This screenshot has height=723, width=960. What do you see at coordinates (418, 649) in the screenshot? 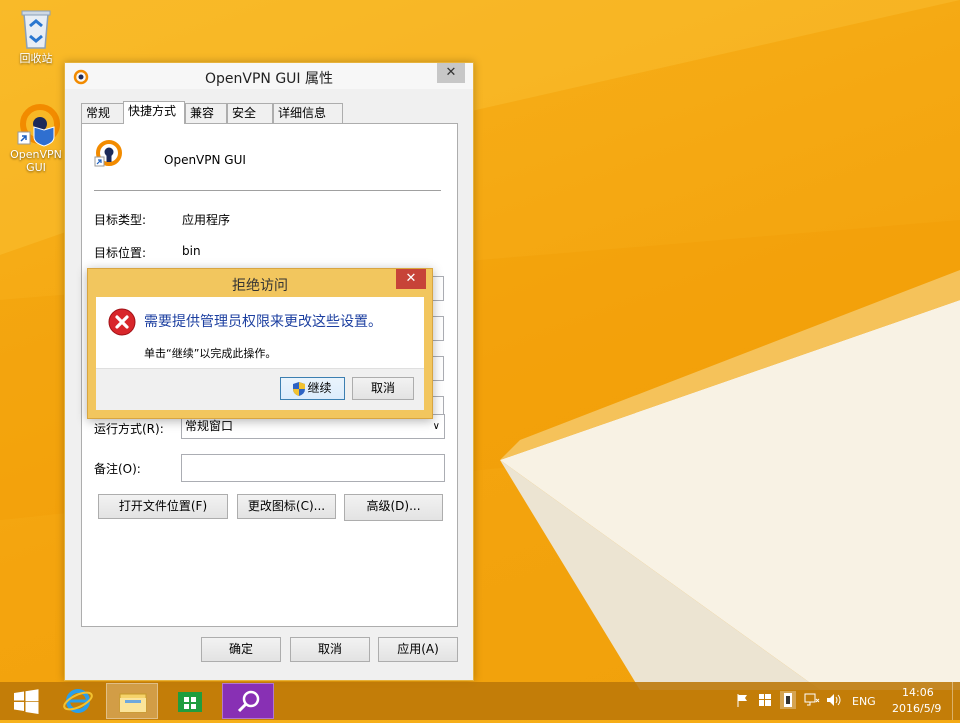
I see `apply-button: 应用(A)` at bounding box center [418, 649].